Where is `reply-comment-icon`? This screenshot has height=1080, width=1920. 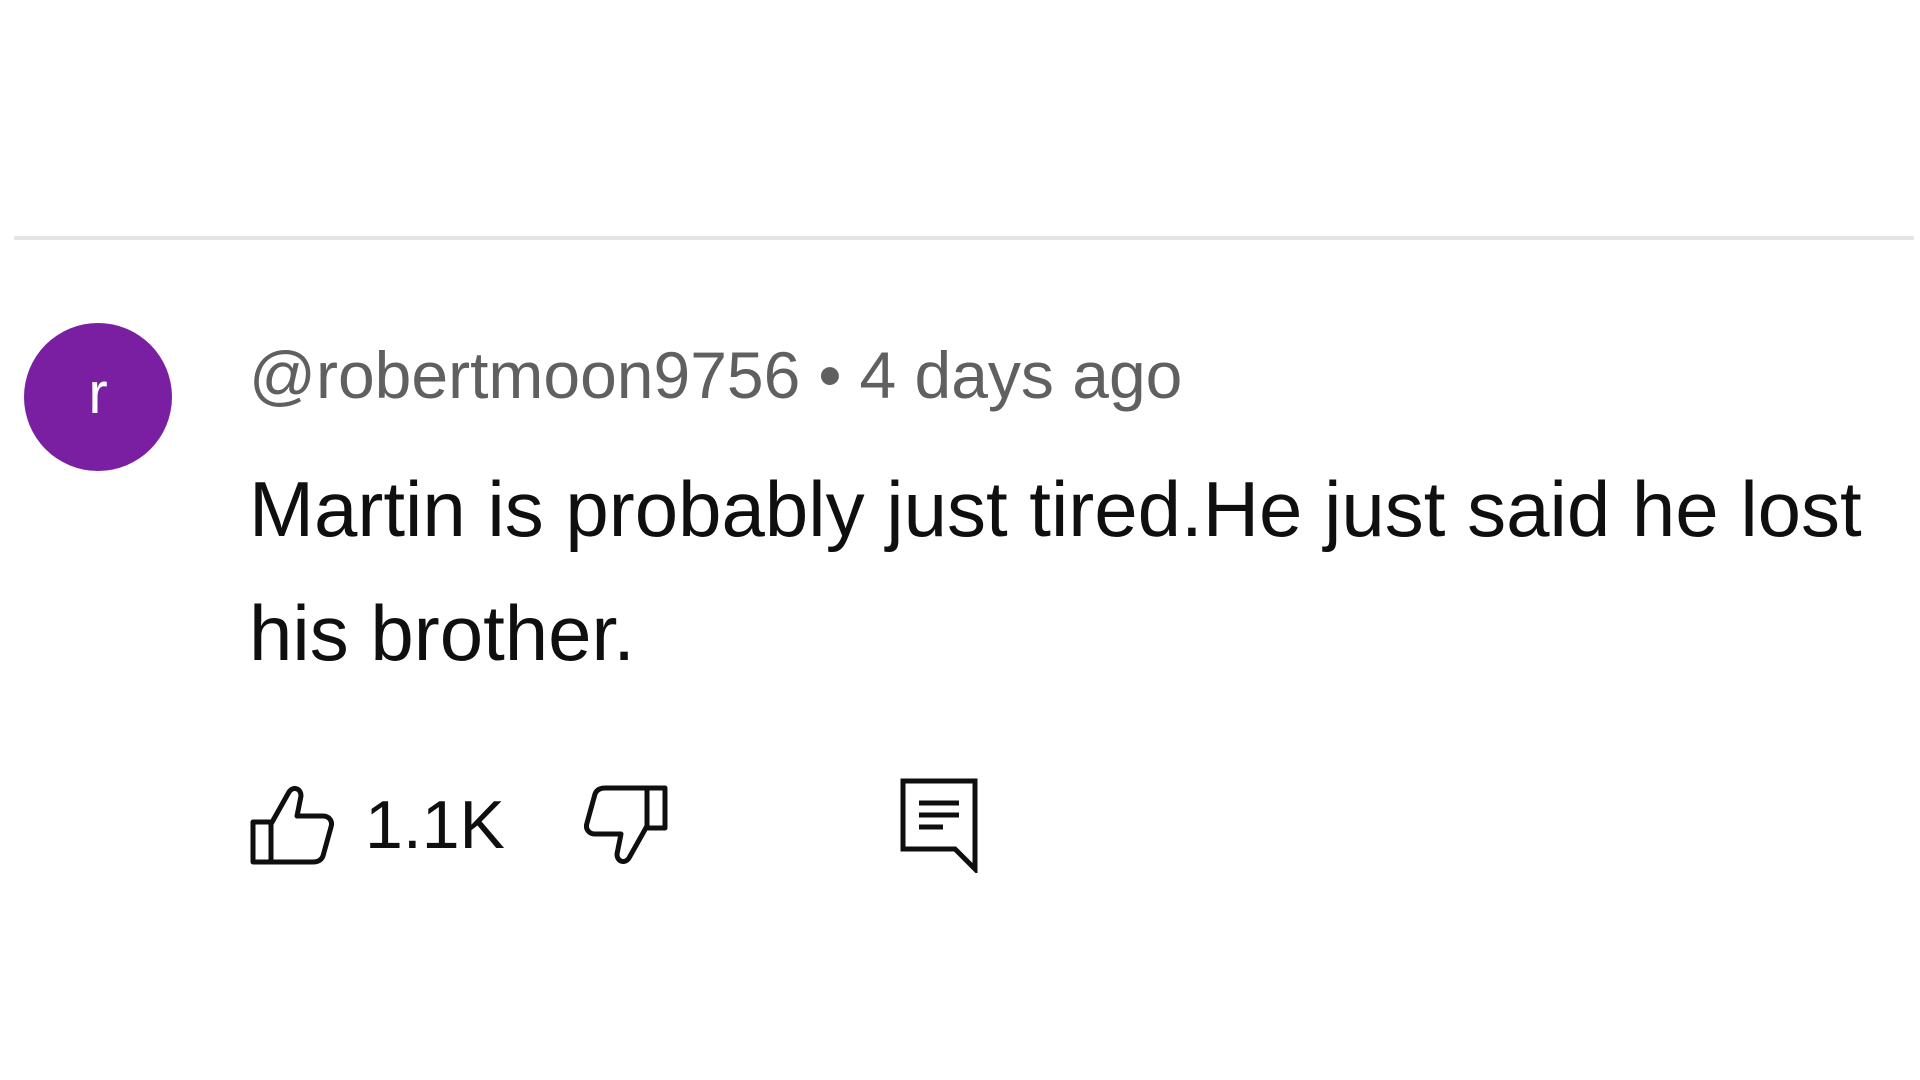 reply-comment-icon is located at coordinates (939, 825).